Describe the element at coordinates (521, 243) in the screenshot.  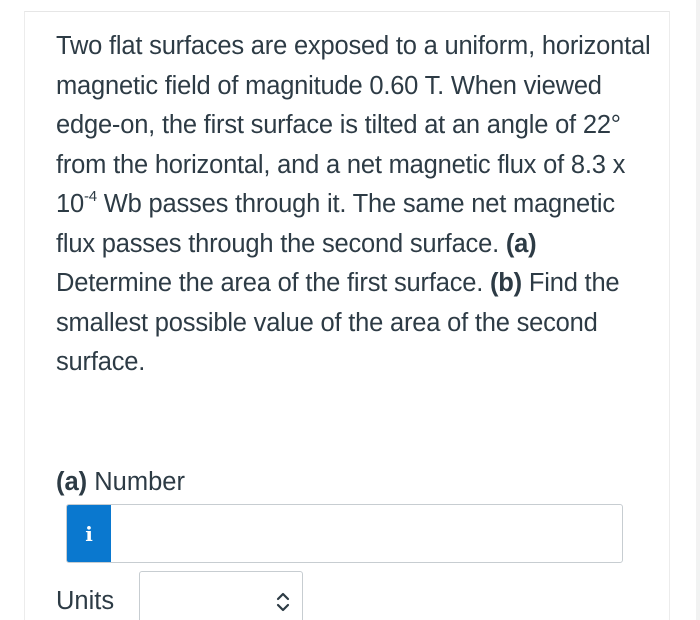
I see `part-a-marker: (a)` at that location.